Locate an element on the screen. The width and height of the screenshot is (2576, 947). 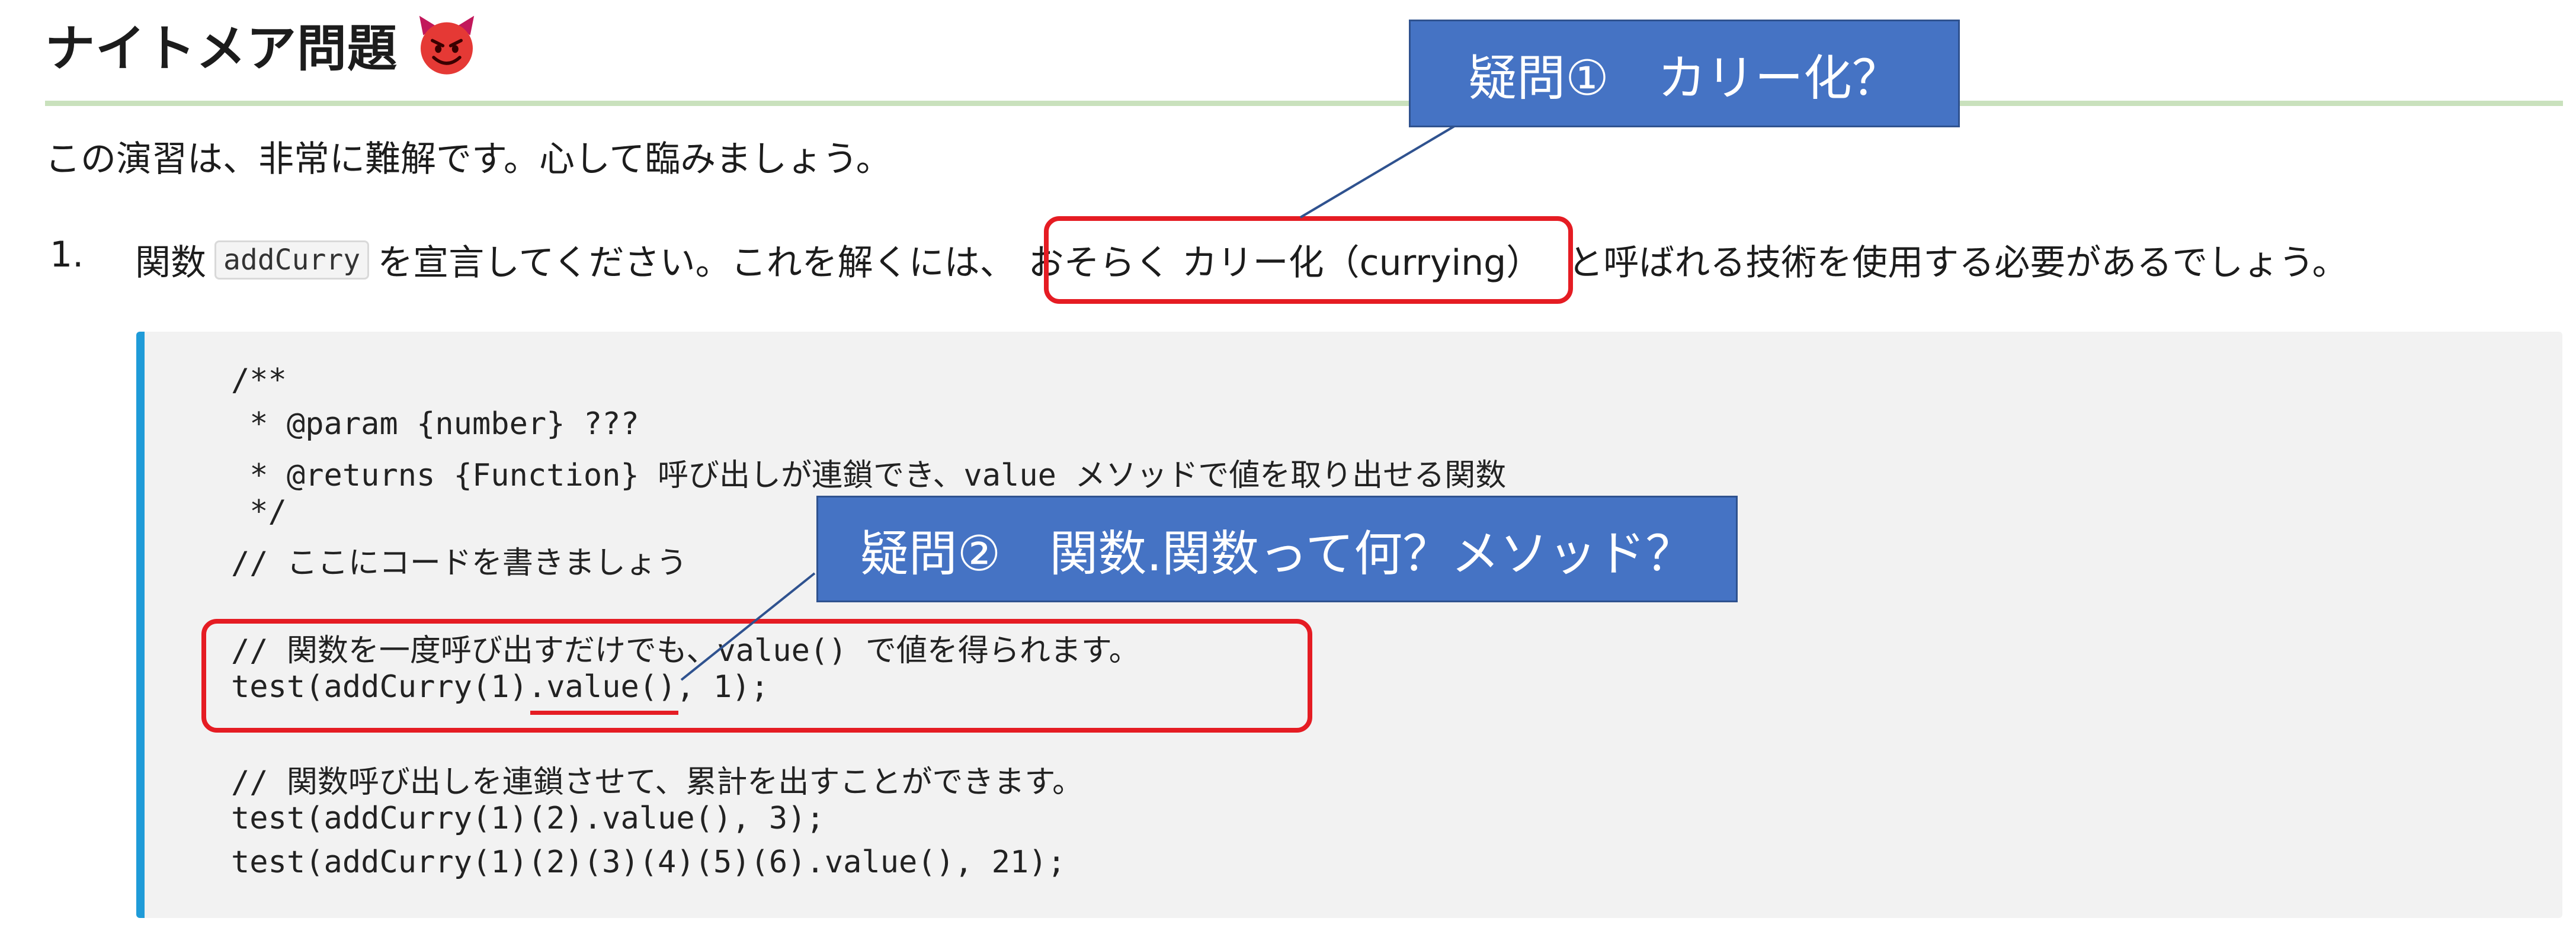
callout-connector-q2 is located at coordinates (748, 626).